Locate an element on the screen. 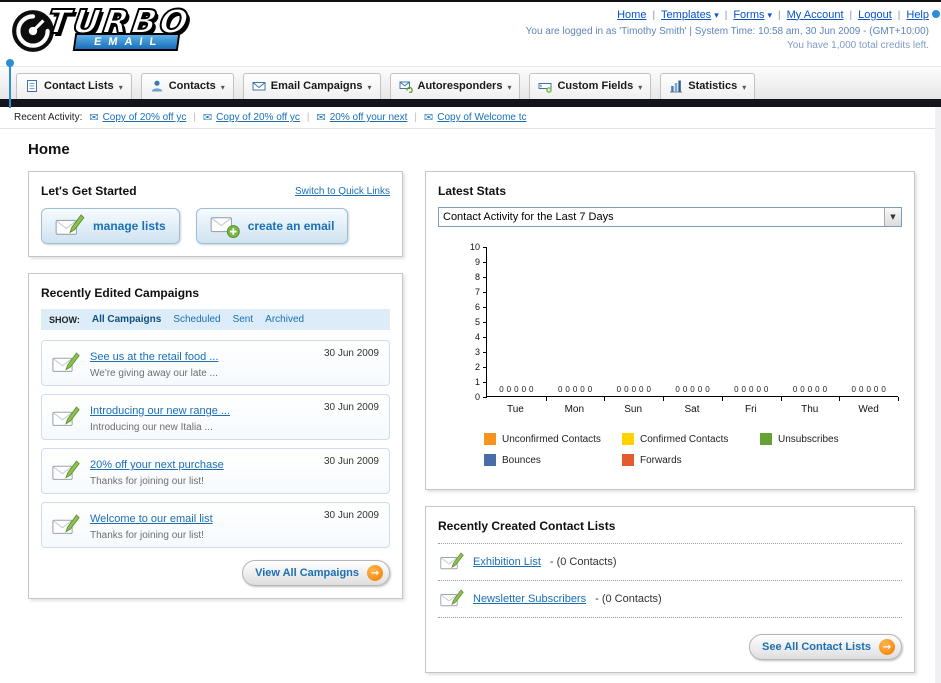  nav-logout-link: Logout is located at coordinates (875, 15).